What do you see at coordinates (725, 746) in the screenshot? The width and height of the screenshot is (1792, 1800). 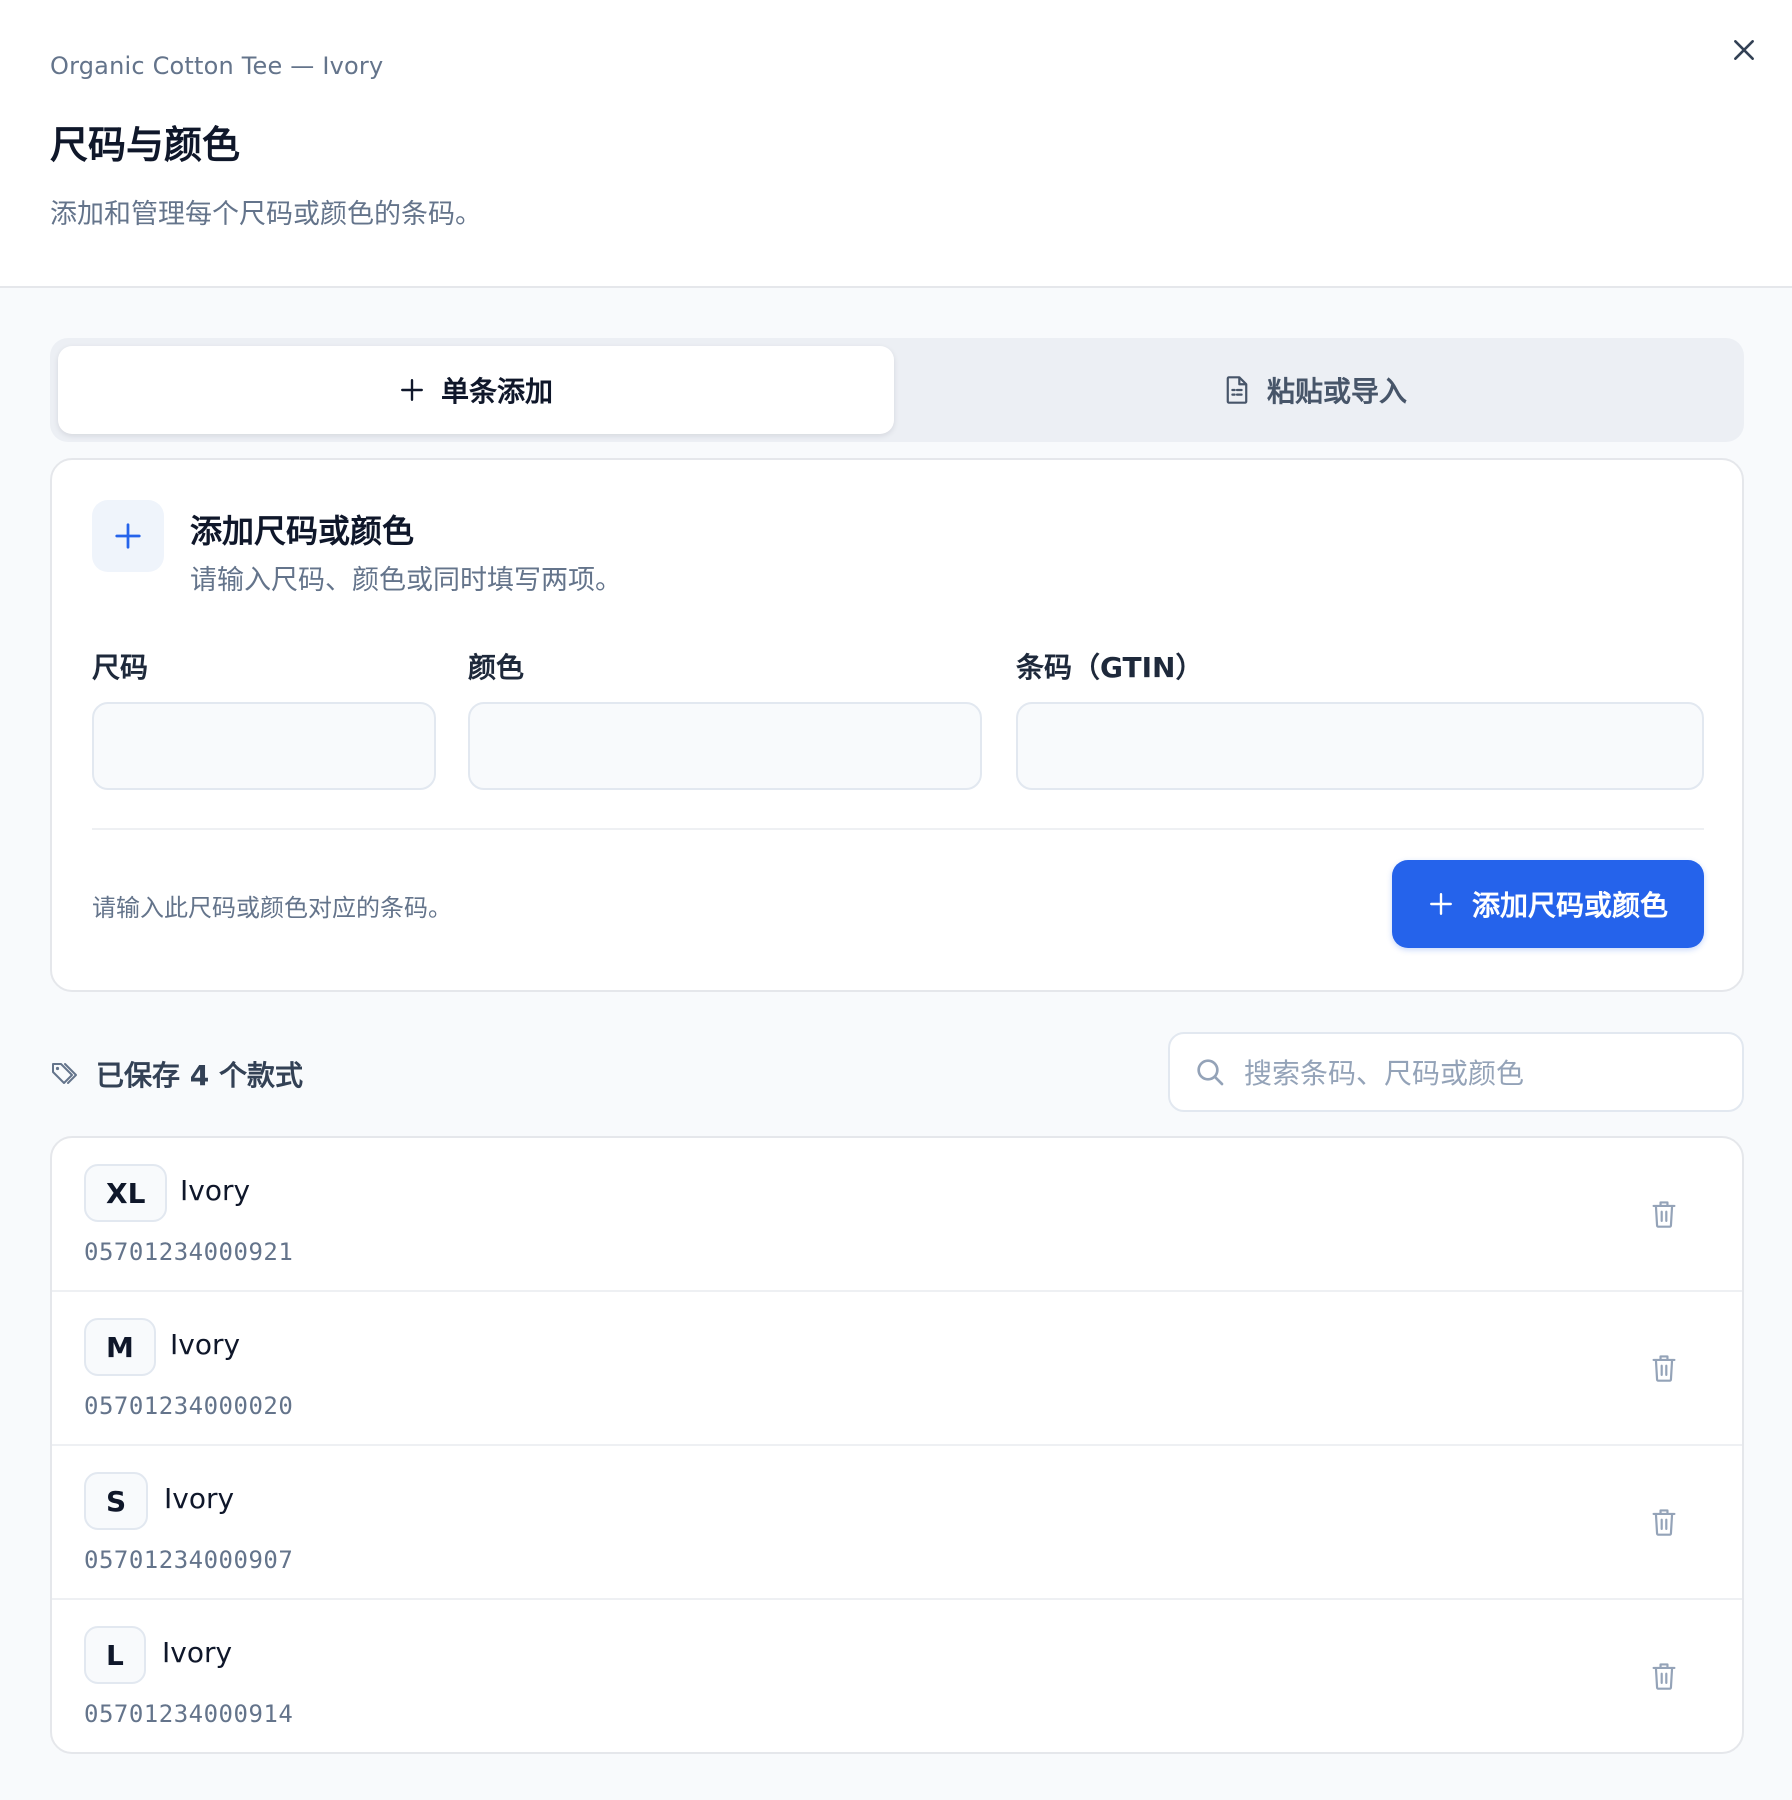 I see `color-input` at bounding box center [725, 746].